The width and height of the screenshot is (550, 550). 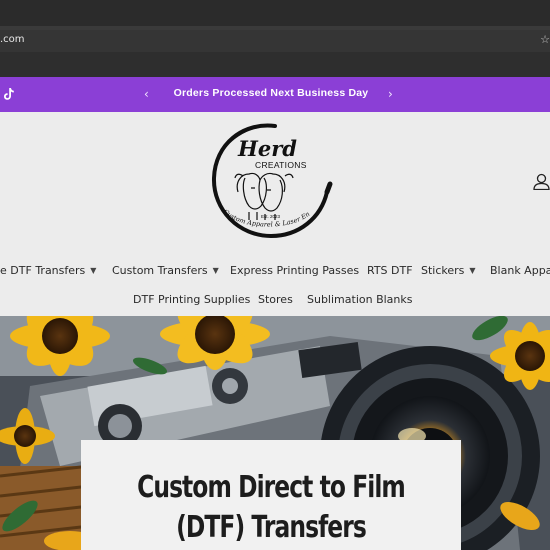 What do you see at coordinates (271, 507) in the screenshot?
I see `hero-heading: Custom Direct to Film (DTF) Transfers` at bounding box center [271, 507].